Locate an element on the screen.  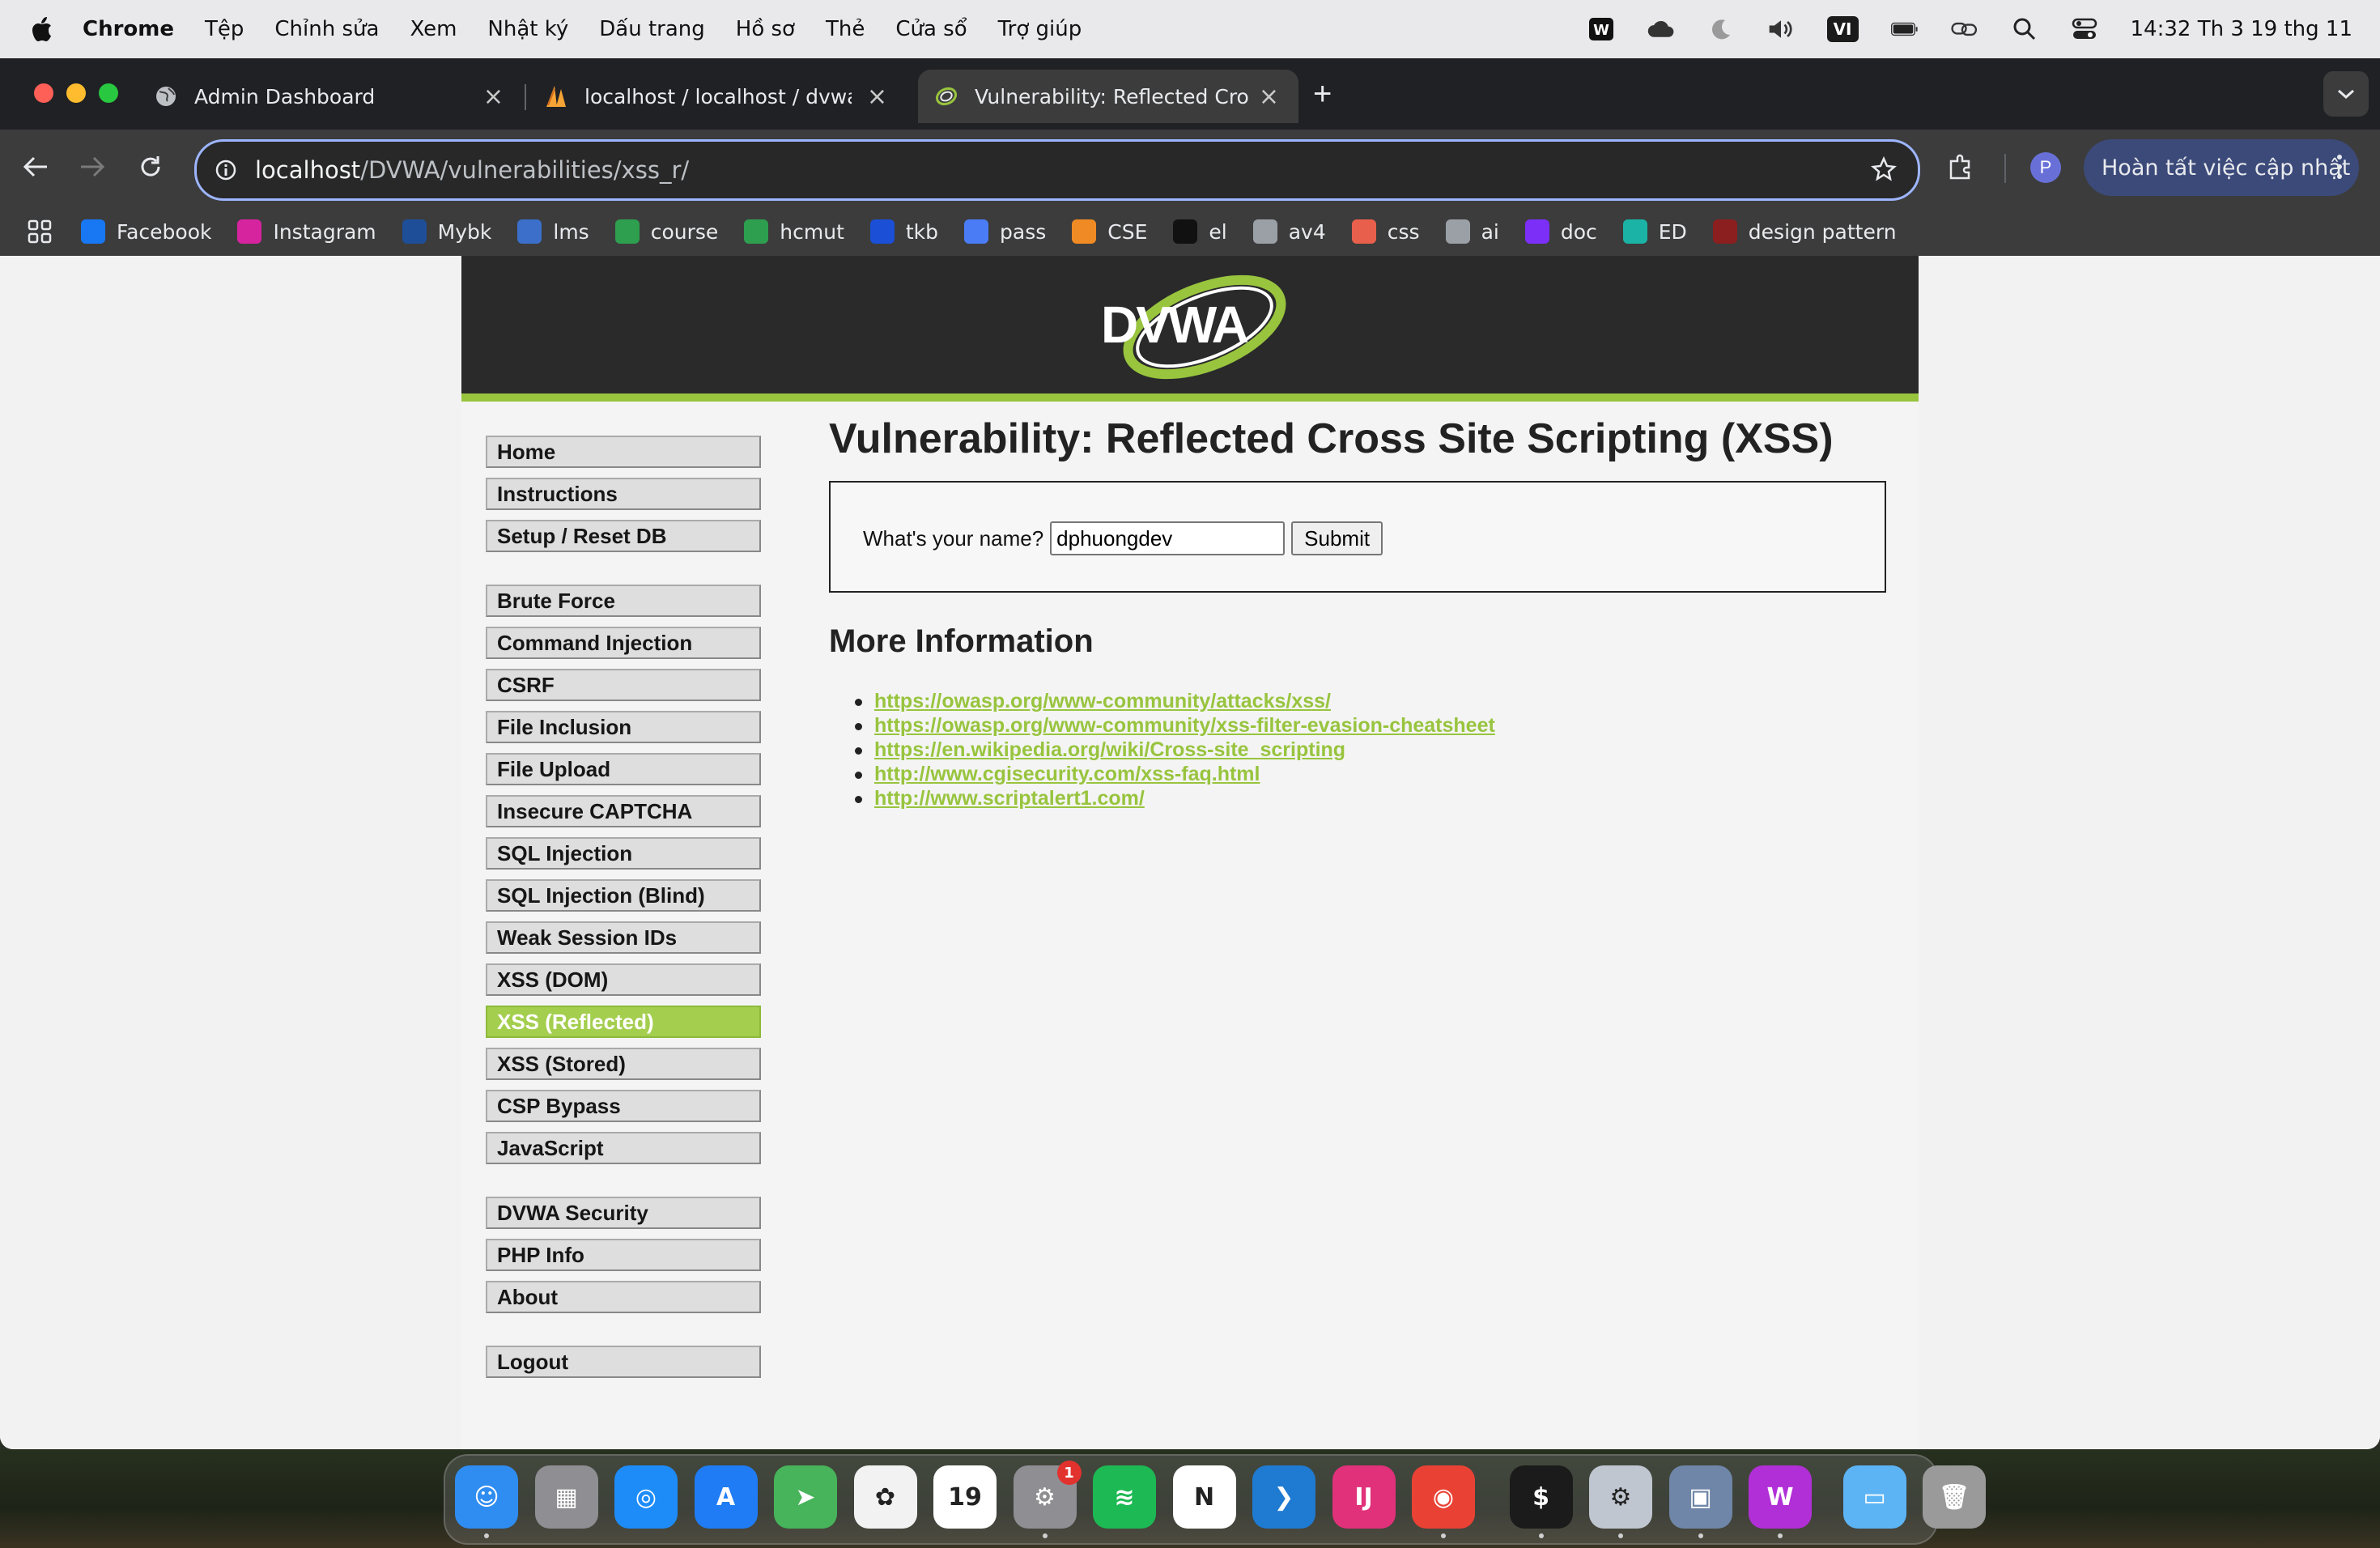
finder-icon: ☺ is located at coordinates (486, 1497).